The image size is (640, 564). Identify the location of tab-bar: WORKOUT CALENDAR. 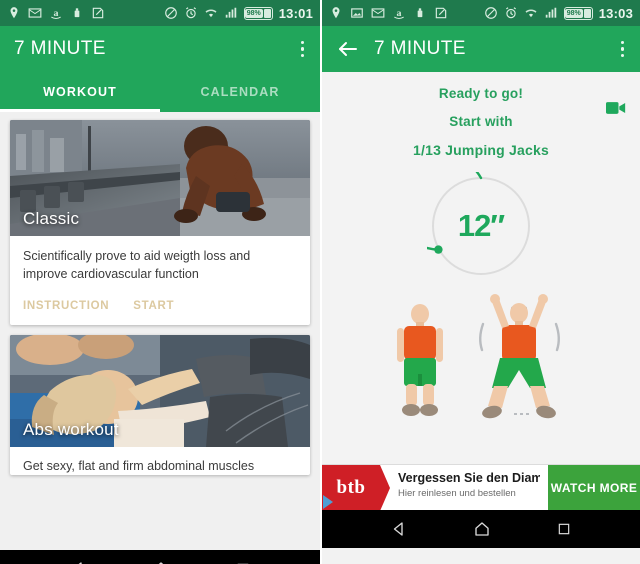
(160, 92).